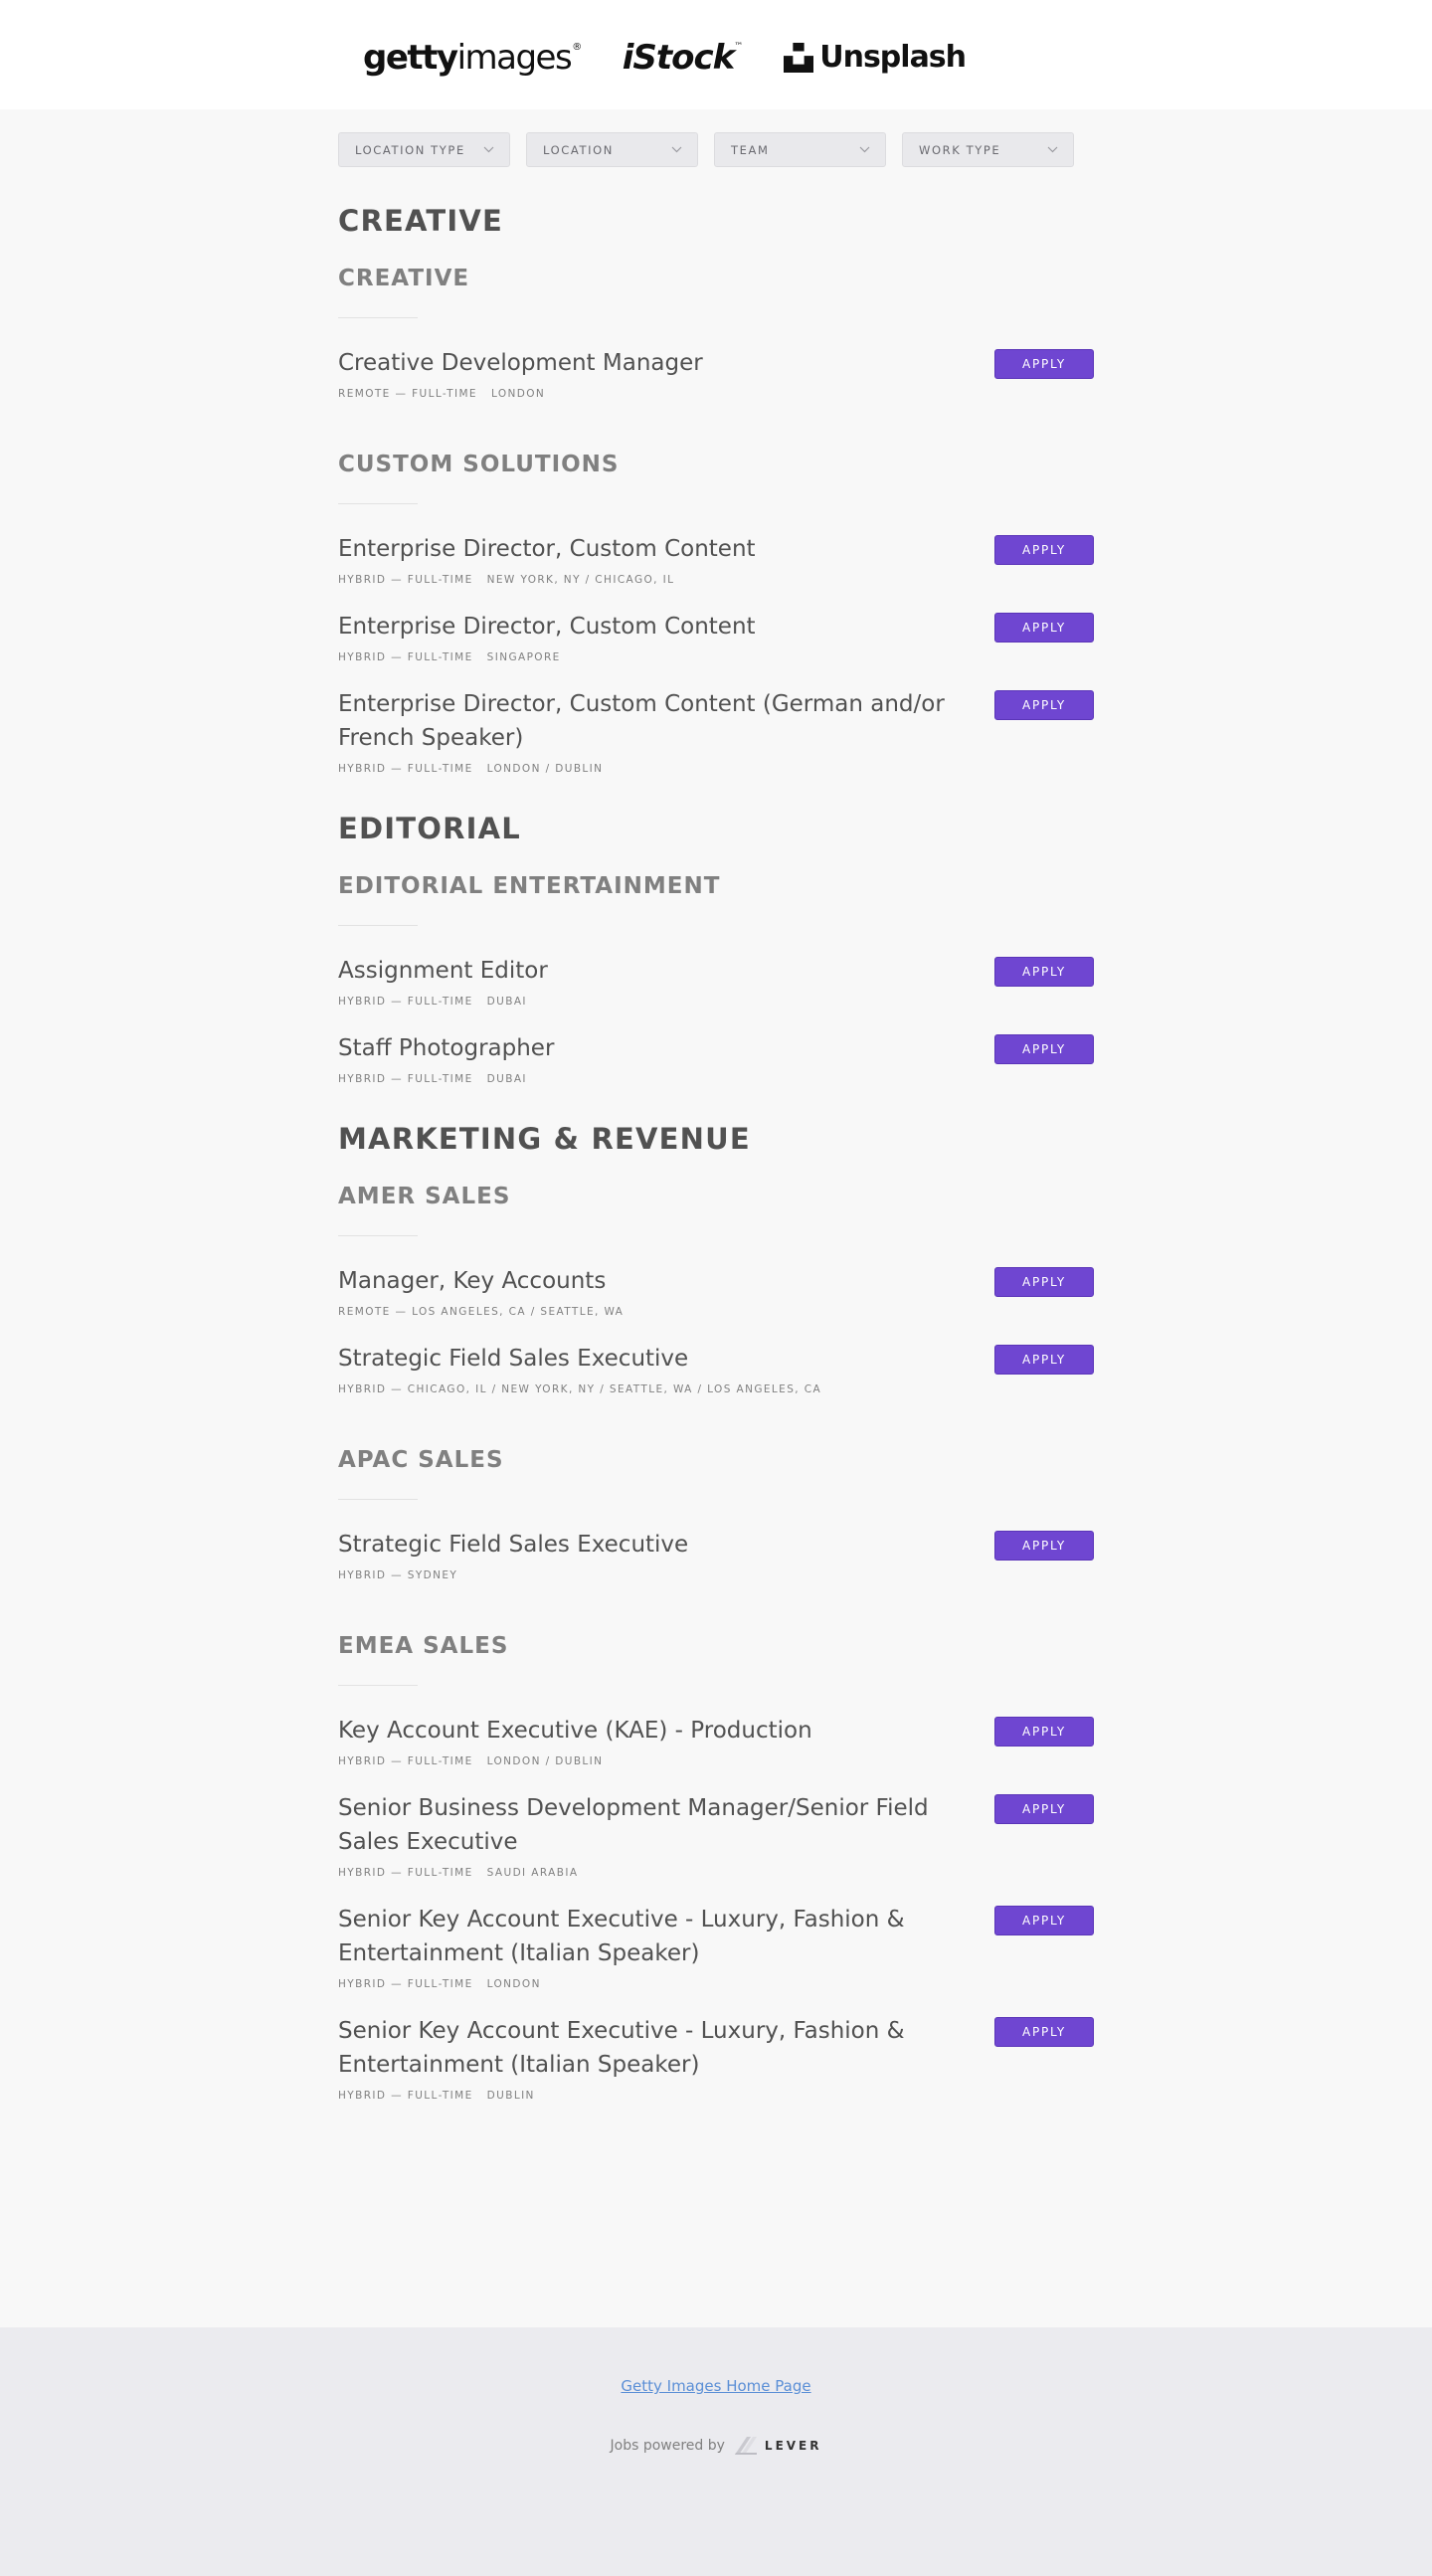 The height and width of the screenshot is (2576, 1432). What do you see at coordinates (716, 1002) in the screenshot?
I see `job-categories: Hybrid — Full-time Dubai` at bounding box center [716, 1002].